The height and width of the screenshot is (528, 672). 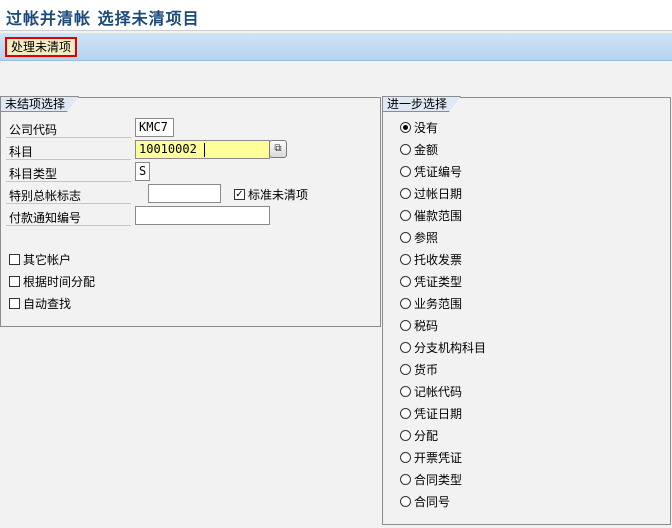 I want to click on further-selection-radio: 合同类型, so click(x=431, y=479).